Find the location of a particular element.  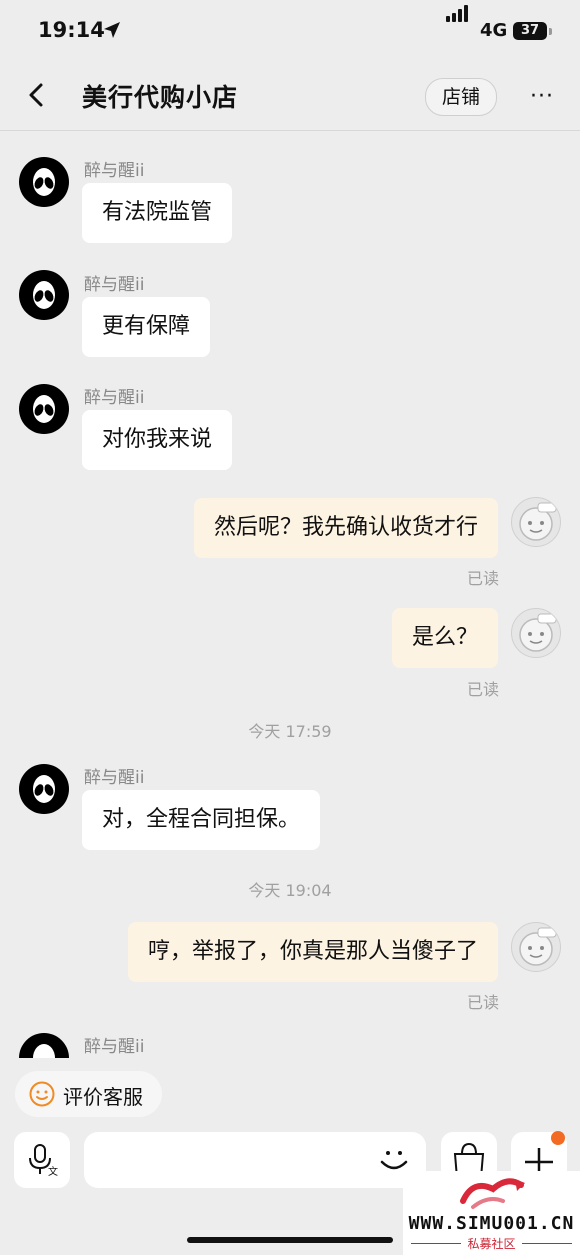

message-bubble-incoming: 对你我来说 is located at coordinates (157, 440).